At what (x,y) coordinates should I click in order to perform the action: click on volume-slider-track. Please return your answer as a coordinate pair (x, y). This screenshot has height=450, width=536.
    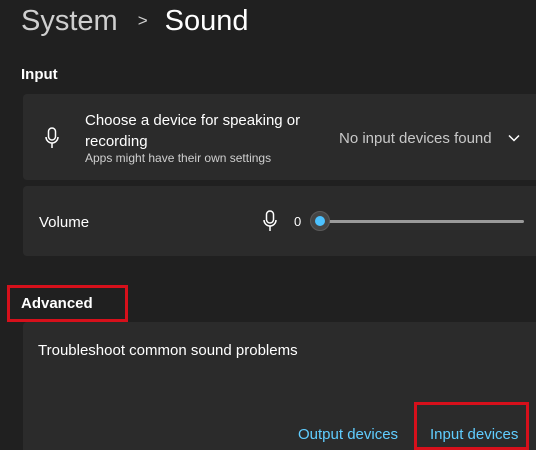
    Looking at the image, I should click on (421, 221).